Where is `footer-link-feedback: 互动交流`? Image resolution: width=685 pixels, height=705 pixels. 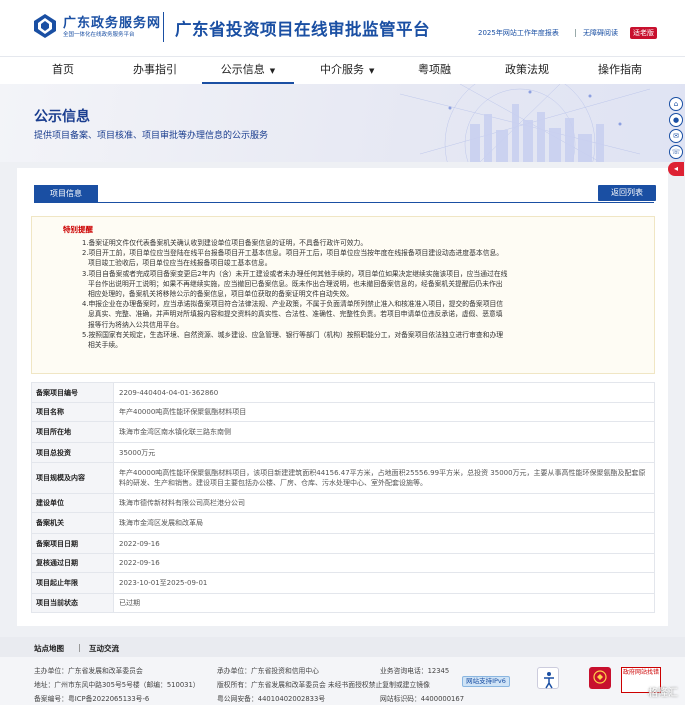 footer-link-feedback: 互动交流 is located at coordinates (104, 648).